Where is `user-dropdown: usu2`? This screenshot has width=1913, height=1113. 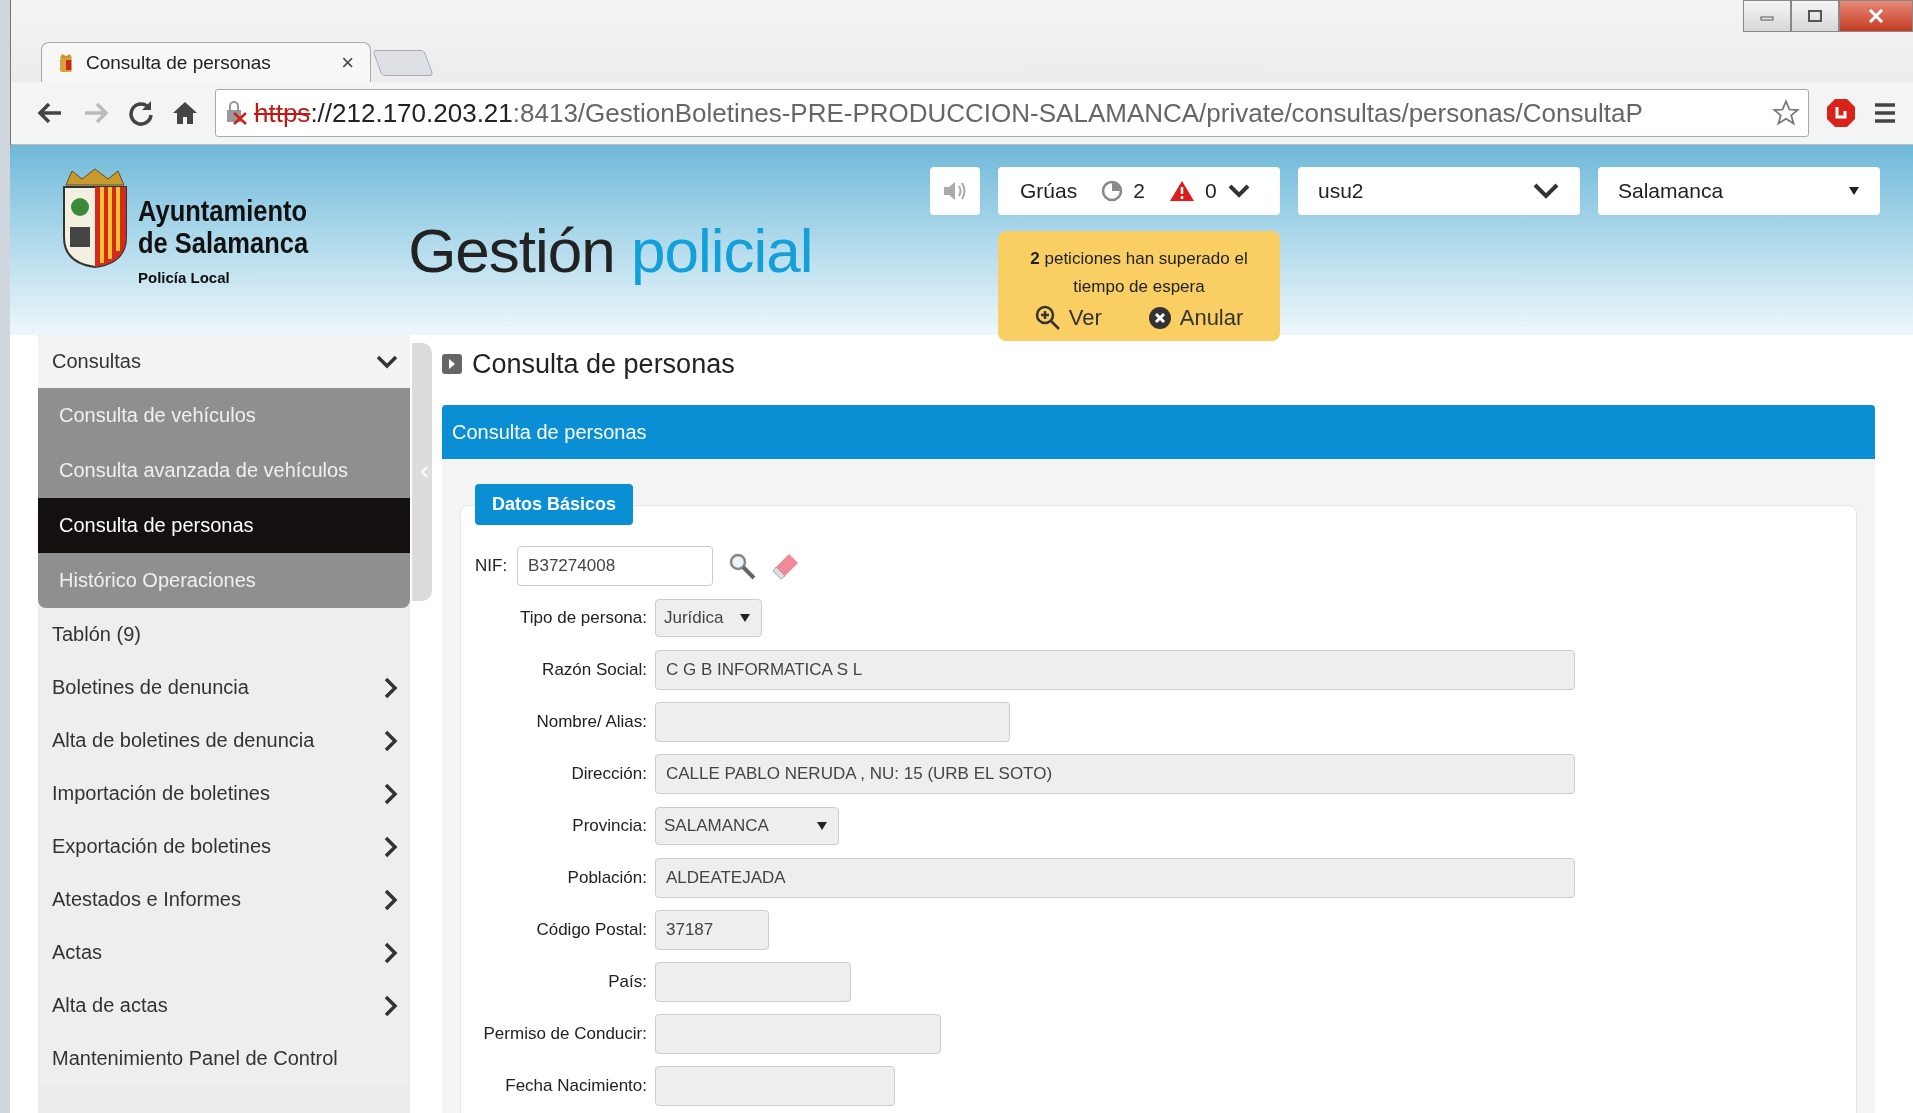 user-dropdown: usu2 is located at coordinates (1439, 191).